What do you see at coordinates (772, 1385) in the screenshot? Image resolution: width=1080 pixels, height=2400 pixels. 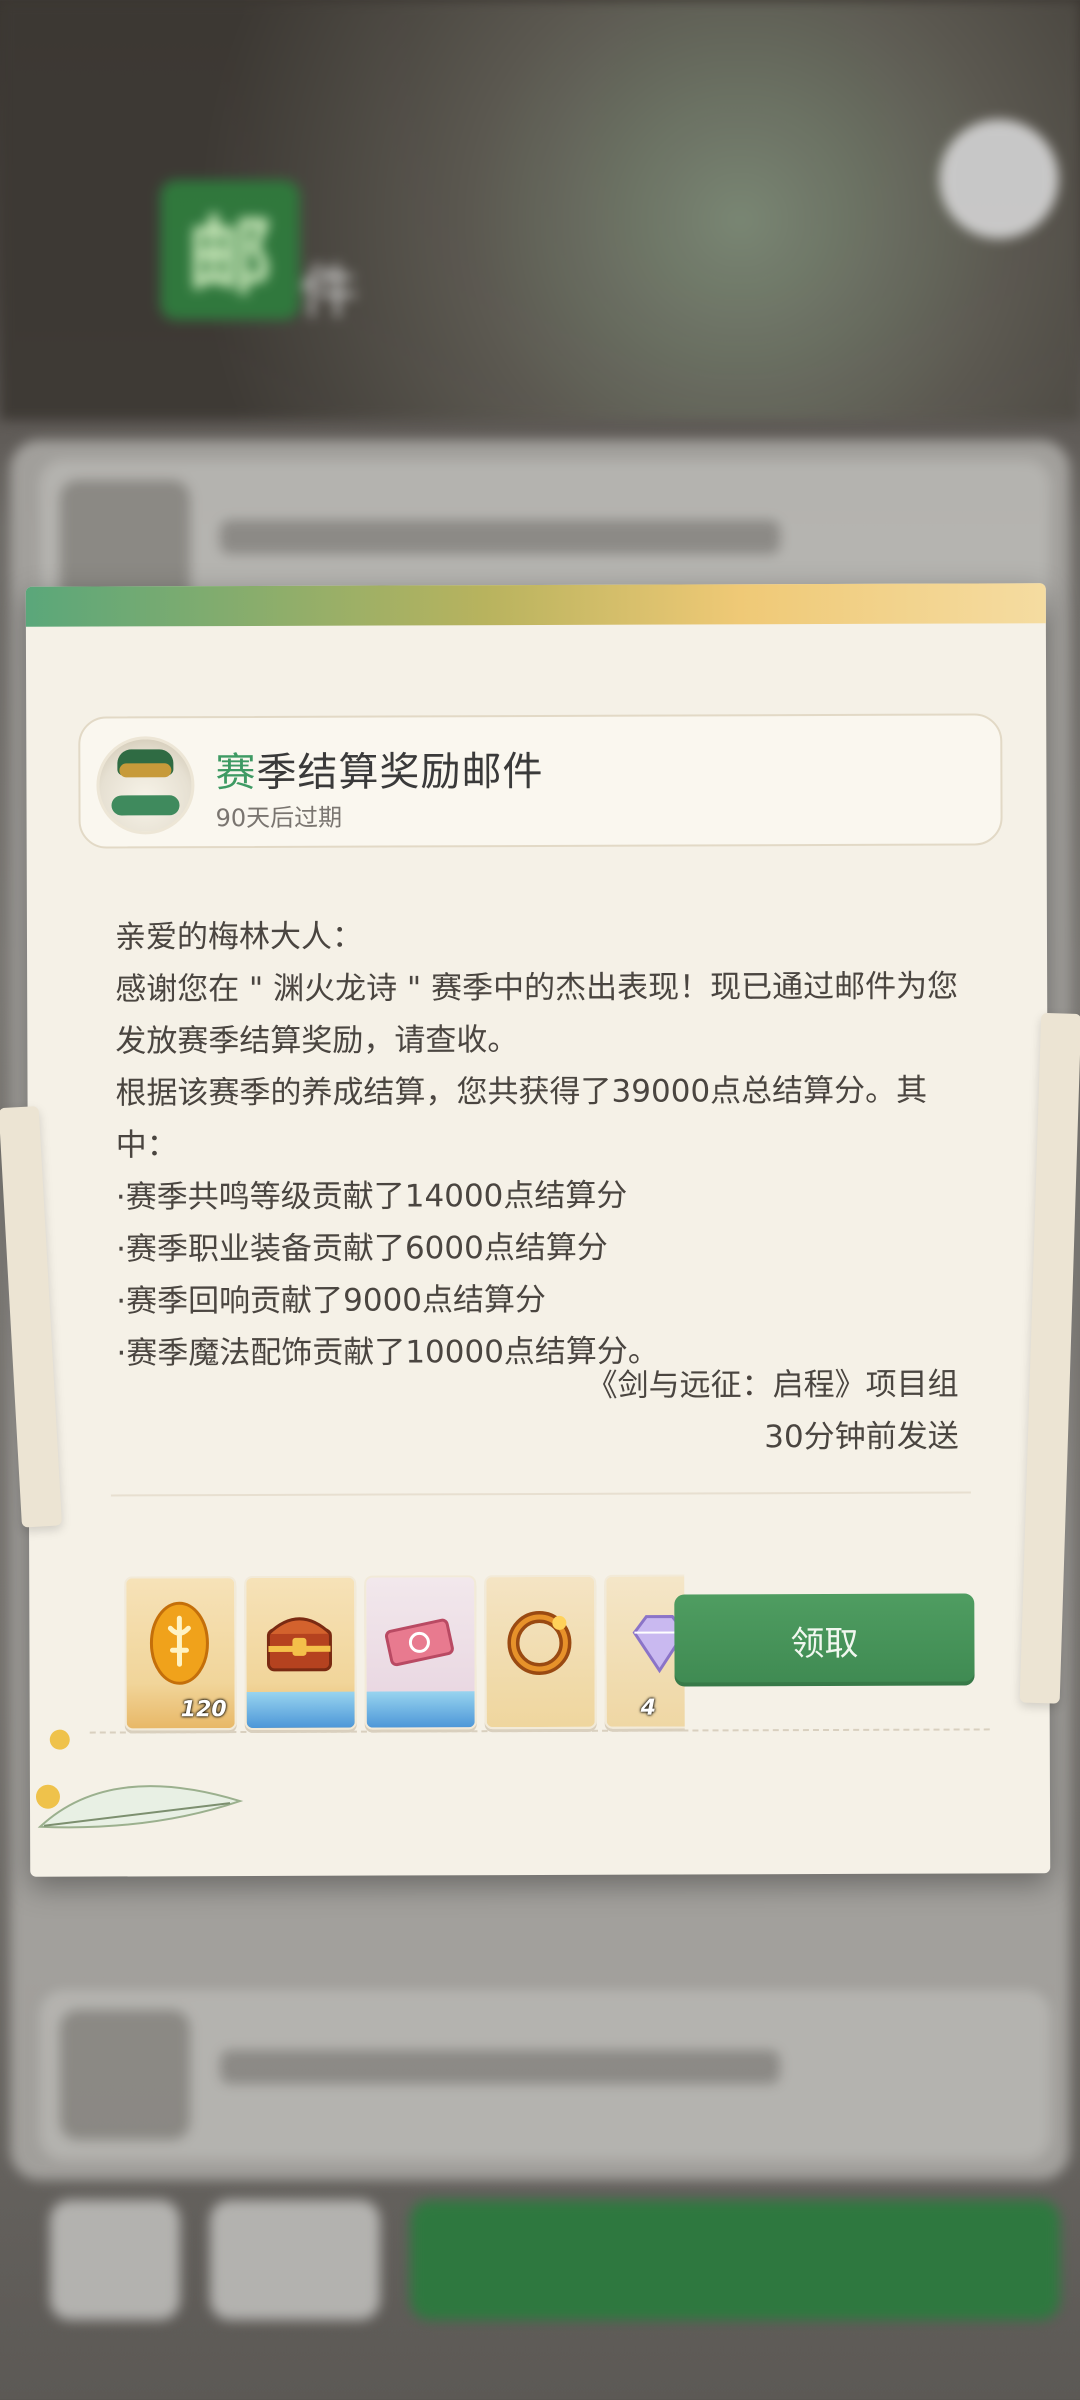 I see `mail-sender: 《剑与远征：启程》项目组` at bounding box center [772, 1385].